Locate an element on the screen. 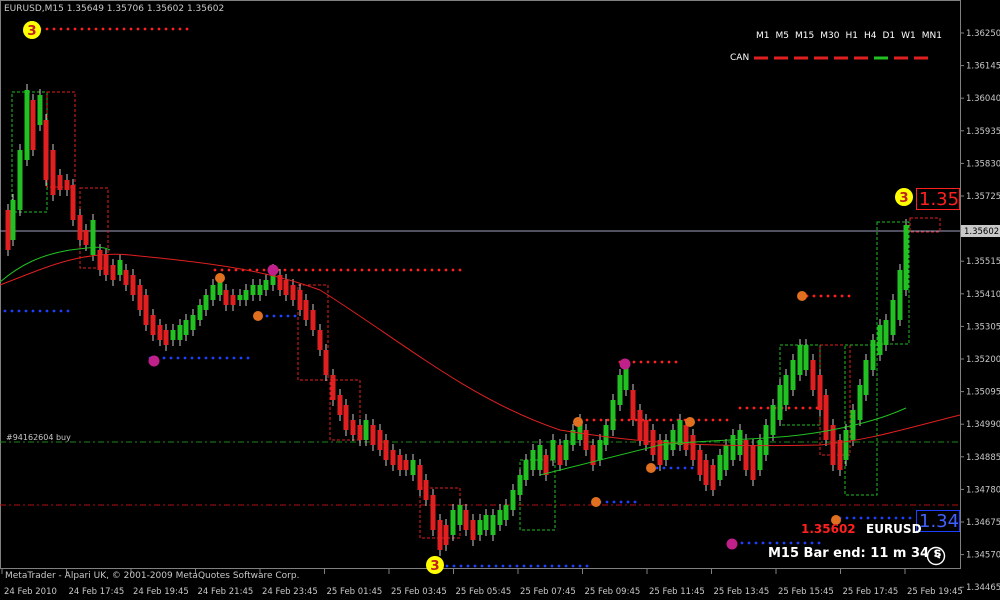 The width and height of the screenshot is (1000, 600). price-tick-label: 1.34885 is located at coordinates (983, 458).